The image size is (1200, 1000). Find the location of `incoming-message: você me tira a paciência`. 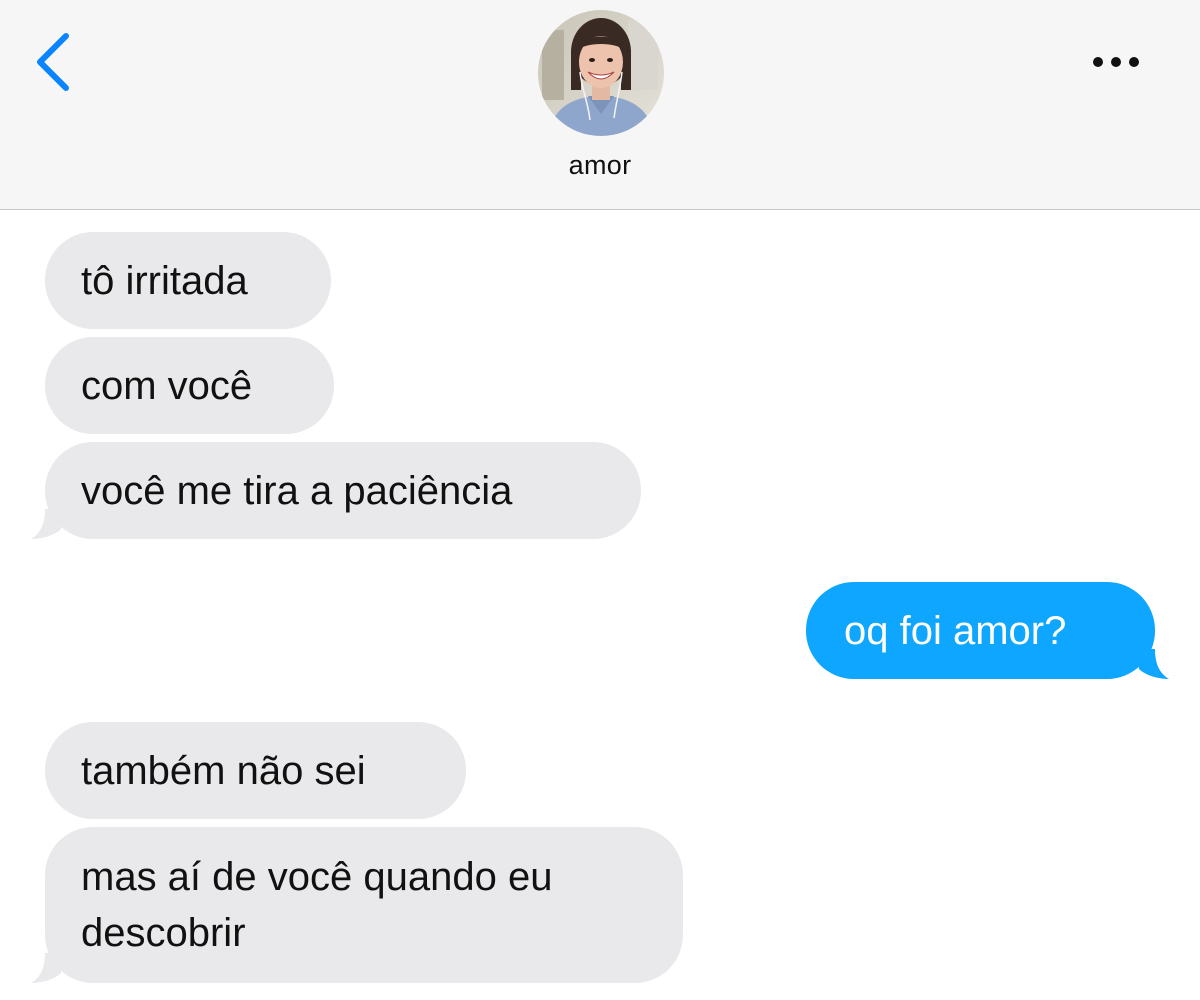

incoming-message: você me tira a paciência is located at coordinates (336, 490).